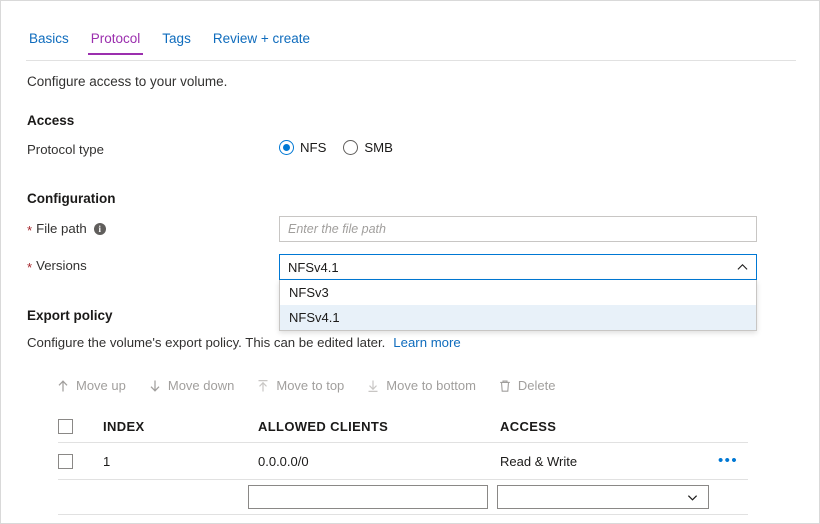 Image resolution: width=820 pixels, height=524 pixels. Describe the element at coordinates (603, 497) in the screenshot. I see `new-access-select` at that location.